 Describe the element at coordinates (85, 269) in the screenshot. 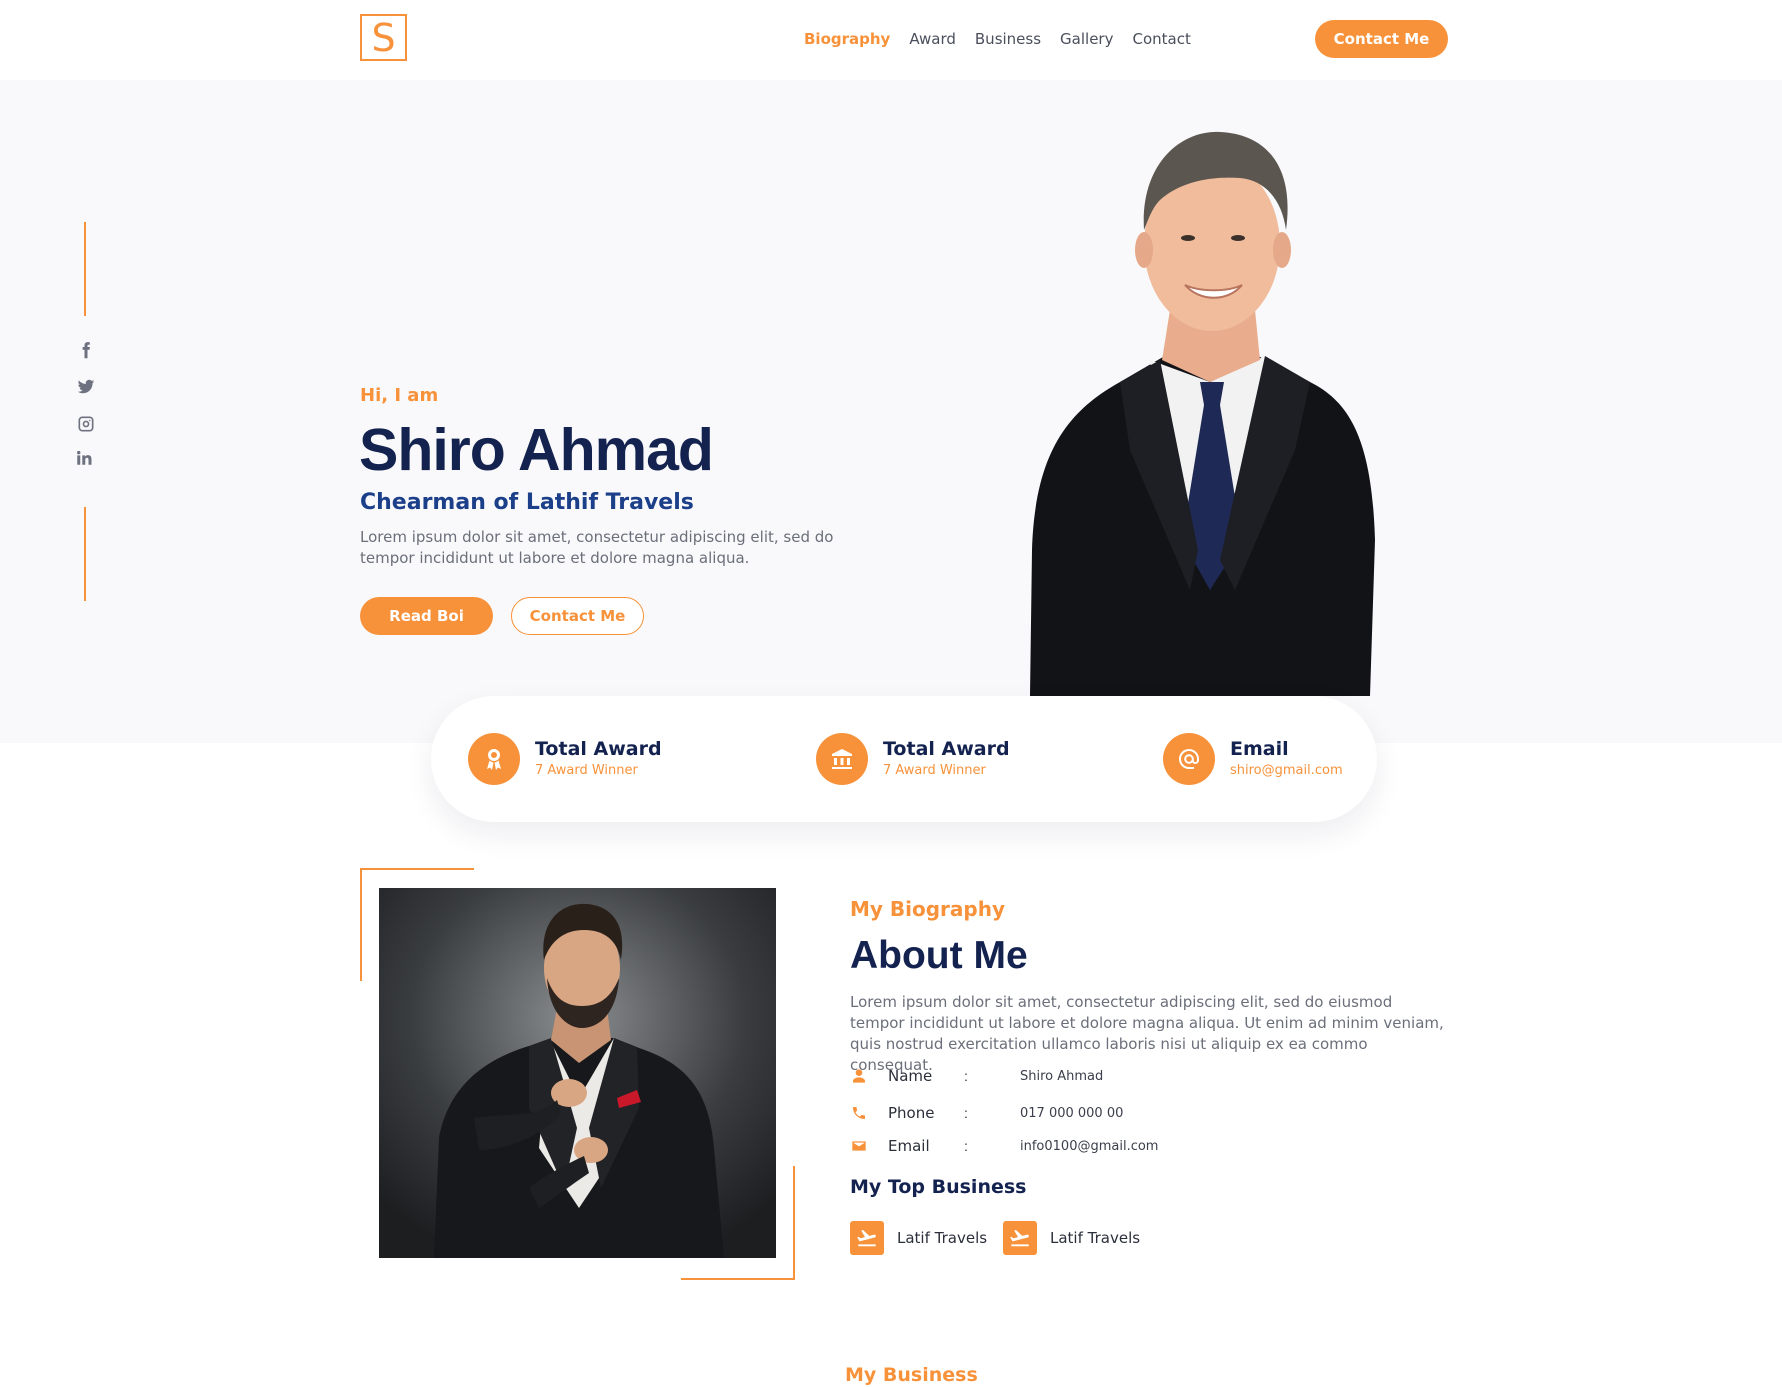

I see `social-divider-top` at that location.